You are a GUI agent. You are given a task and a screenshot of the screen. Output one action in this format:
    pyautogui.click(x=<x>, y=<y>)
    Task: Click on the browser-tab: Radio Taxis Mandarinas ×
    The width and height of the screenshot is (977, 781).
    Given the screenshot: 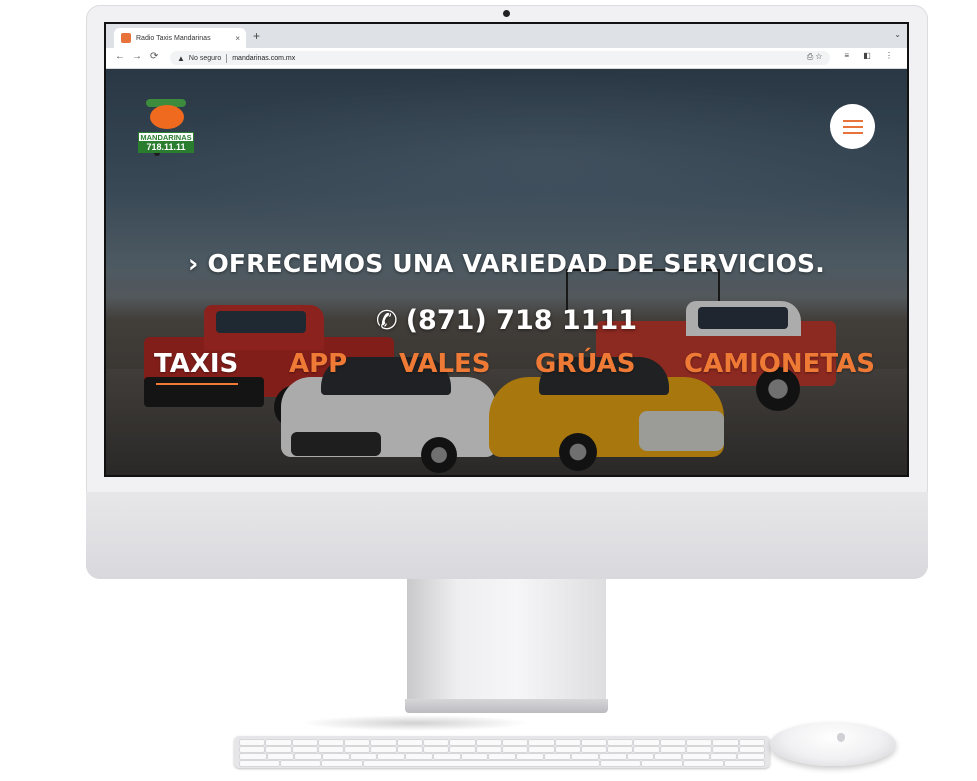 What is the action you would take?
    pyautogui.click(x=180, y=38)
    